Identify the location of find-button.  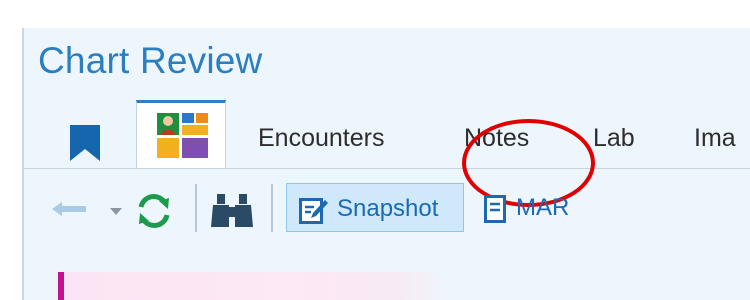
(232, 213).